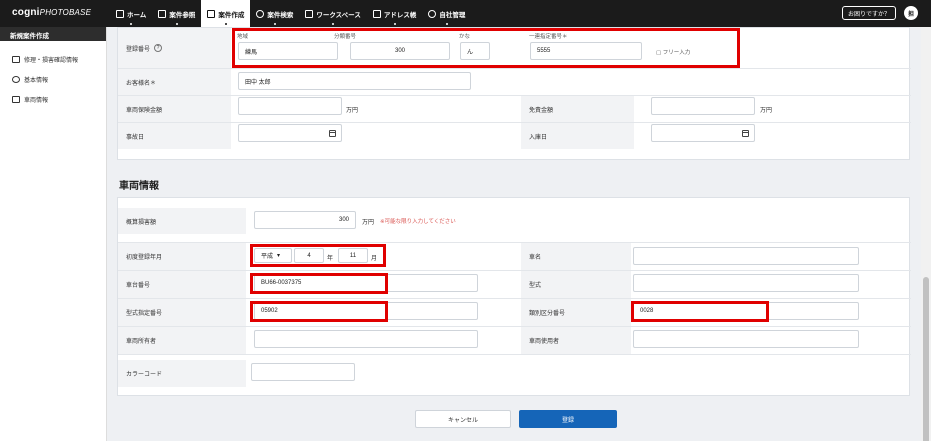 This screenshot has height=441, width=931. What do you see at coordinates (211, 13) in the screenshot?
I see `image-plus-icon` at bounding box center [211, 13].